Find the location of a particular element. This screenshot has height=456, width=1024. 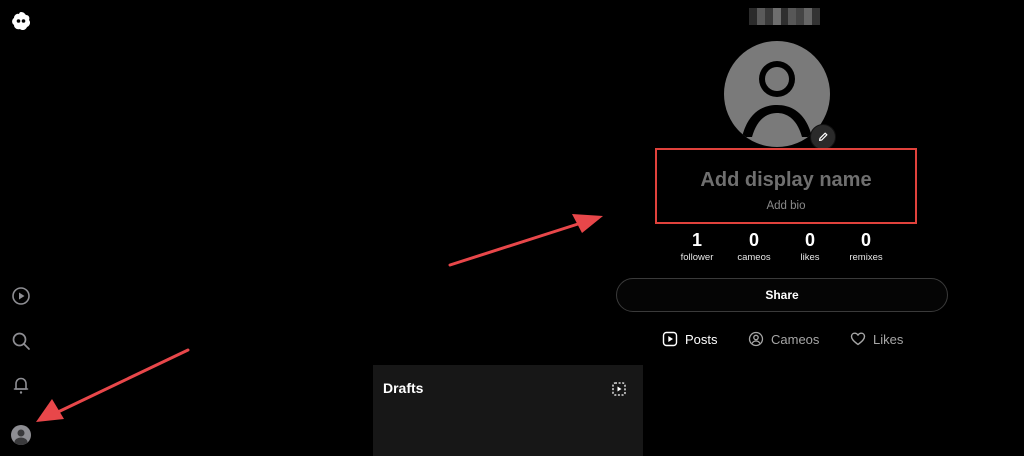

tab-cameos: Cameos is located at coordinates (783, 339).